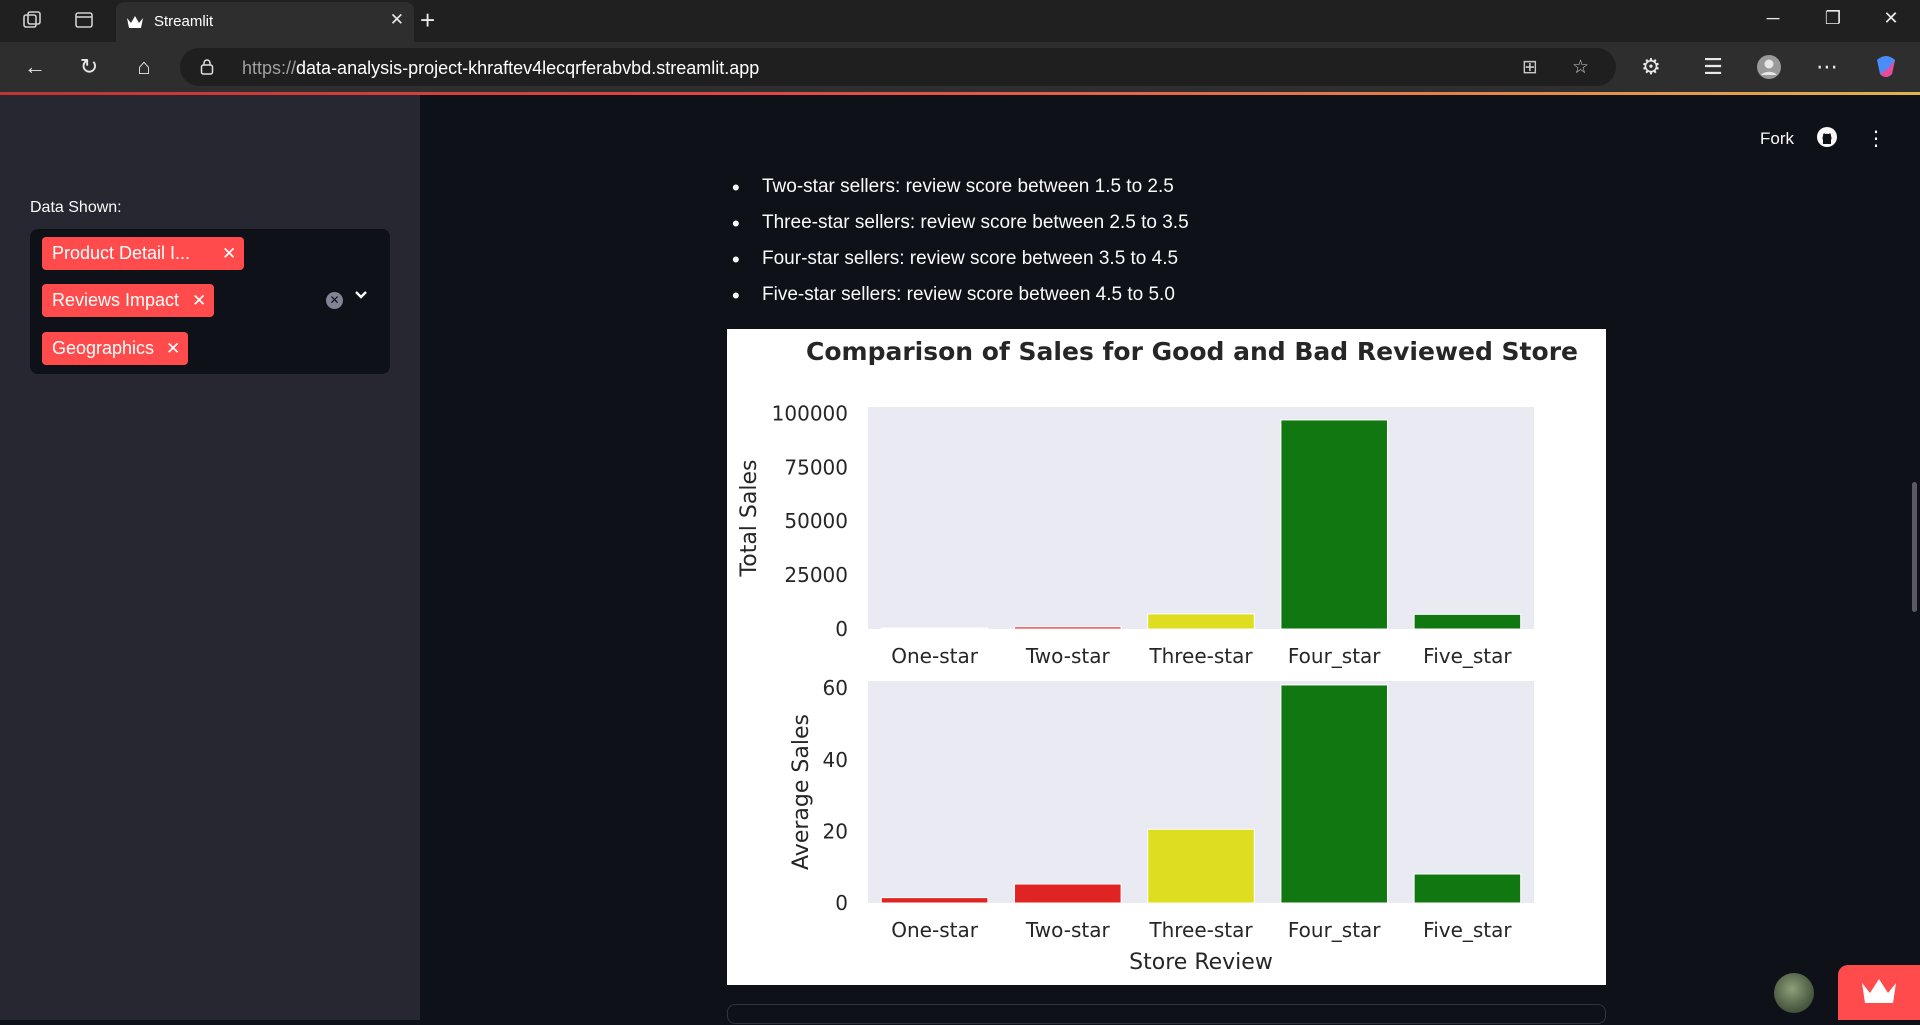 This screenshot has height=1025, width=1920. I want to click on streamlit-badge, so click(1879, 992).